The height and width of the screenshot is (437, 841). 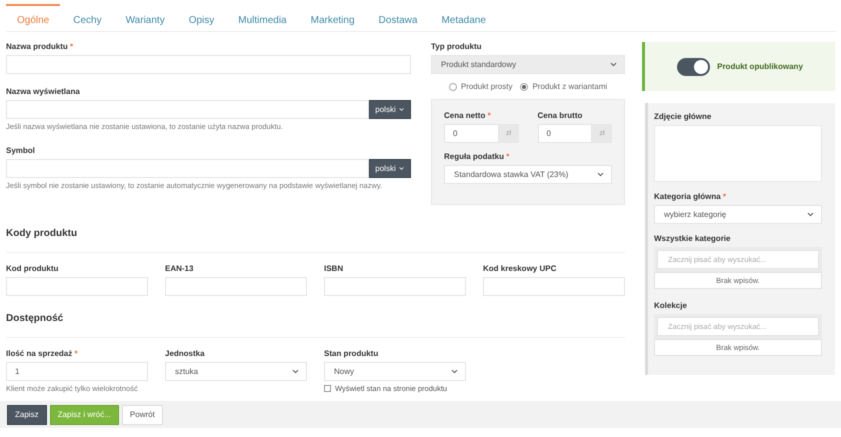 What do you see at coordinates (691, 197) in the screenshot?
I see `field-label: Kategoria główna *` at bounding box center [691, 197].